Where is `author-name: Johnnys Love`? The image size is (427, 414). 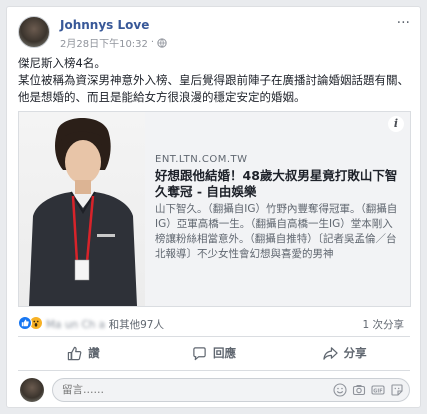
author-name: Johnnys Love is located at coordinates (104, 25).